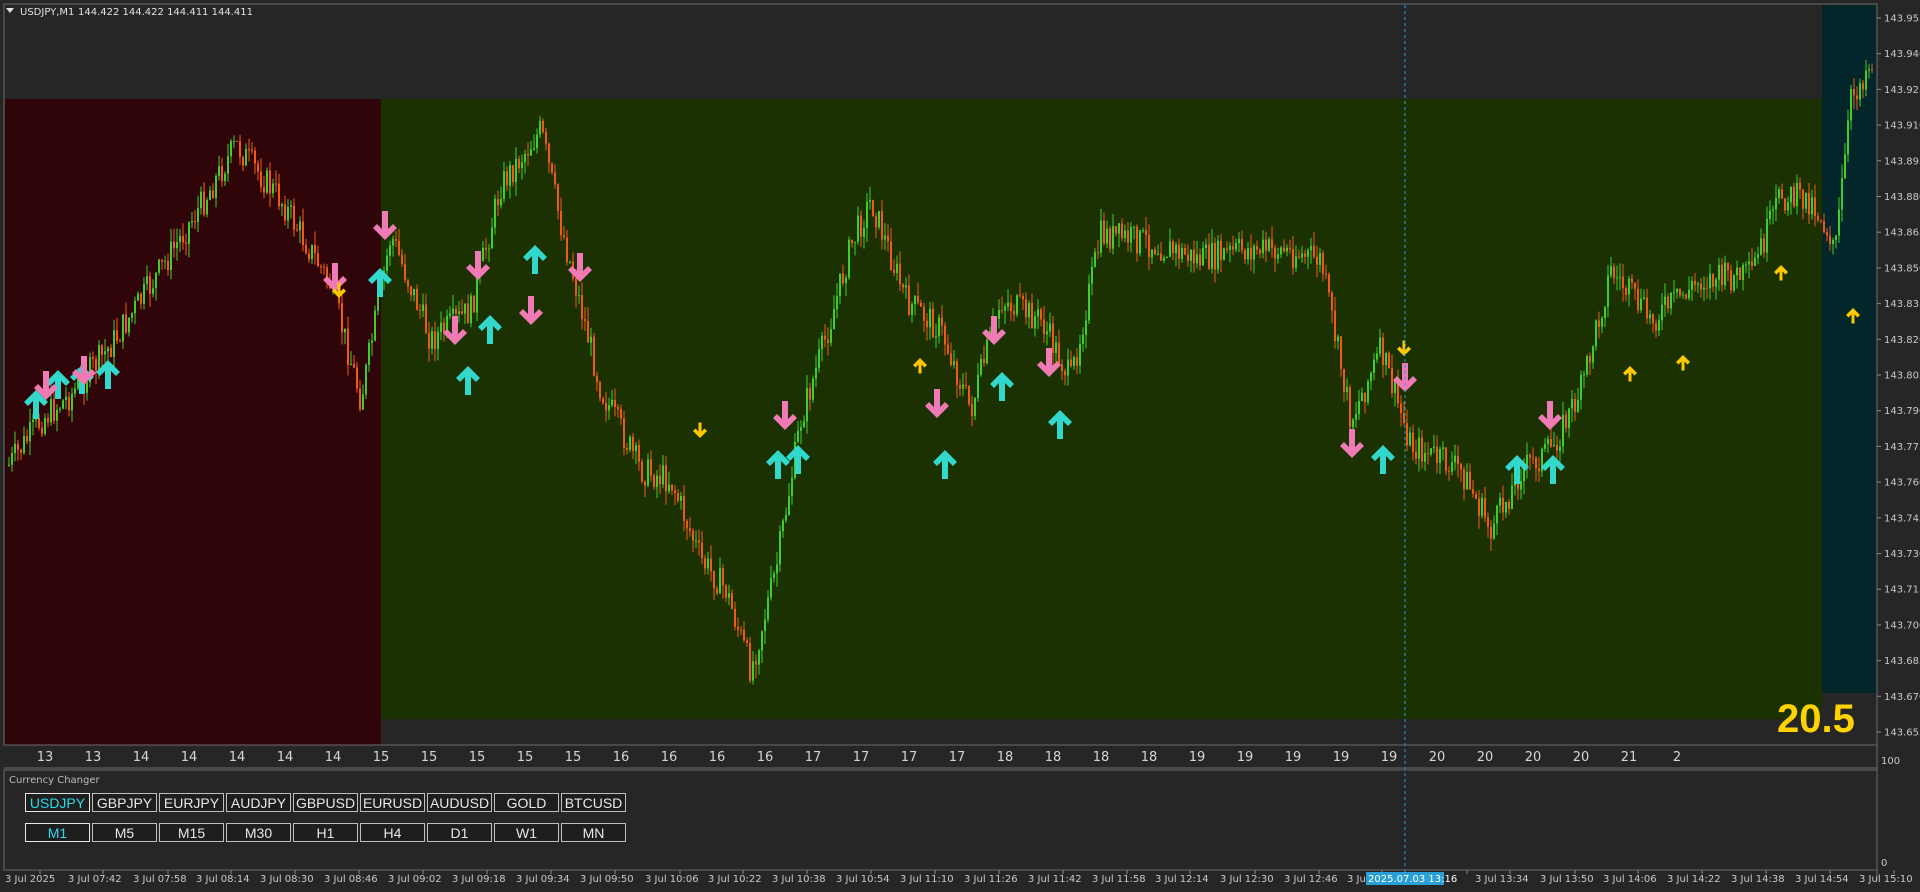 This screenshot has width=1920, height=892. Describe the element at coordinates (124, 832) in the screenshot. I see `timeframe-button-m5: M5` at that location.